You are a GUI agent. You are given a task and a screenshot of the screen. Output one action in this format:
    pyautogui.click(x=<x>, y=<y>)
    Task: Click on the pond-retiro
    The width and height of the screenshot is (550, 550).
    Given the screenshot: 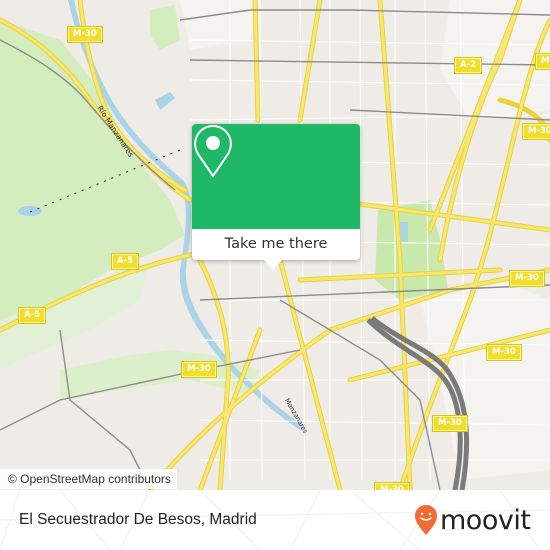 What is the action you would take?
    pyautogui.click(x=404, y=232)
    